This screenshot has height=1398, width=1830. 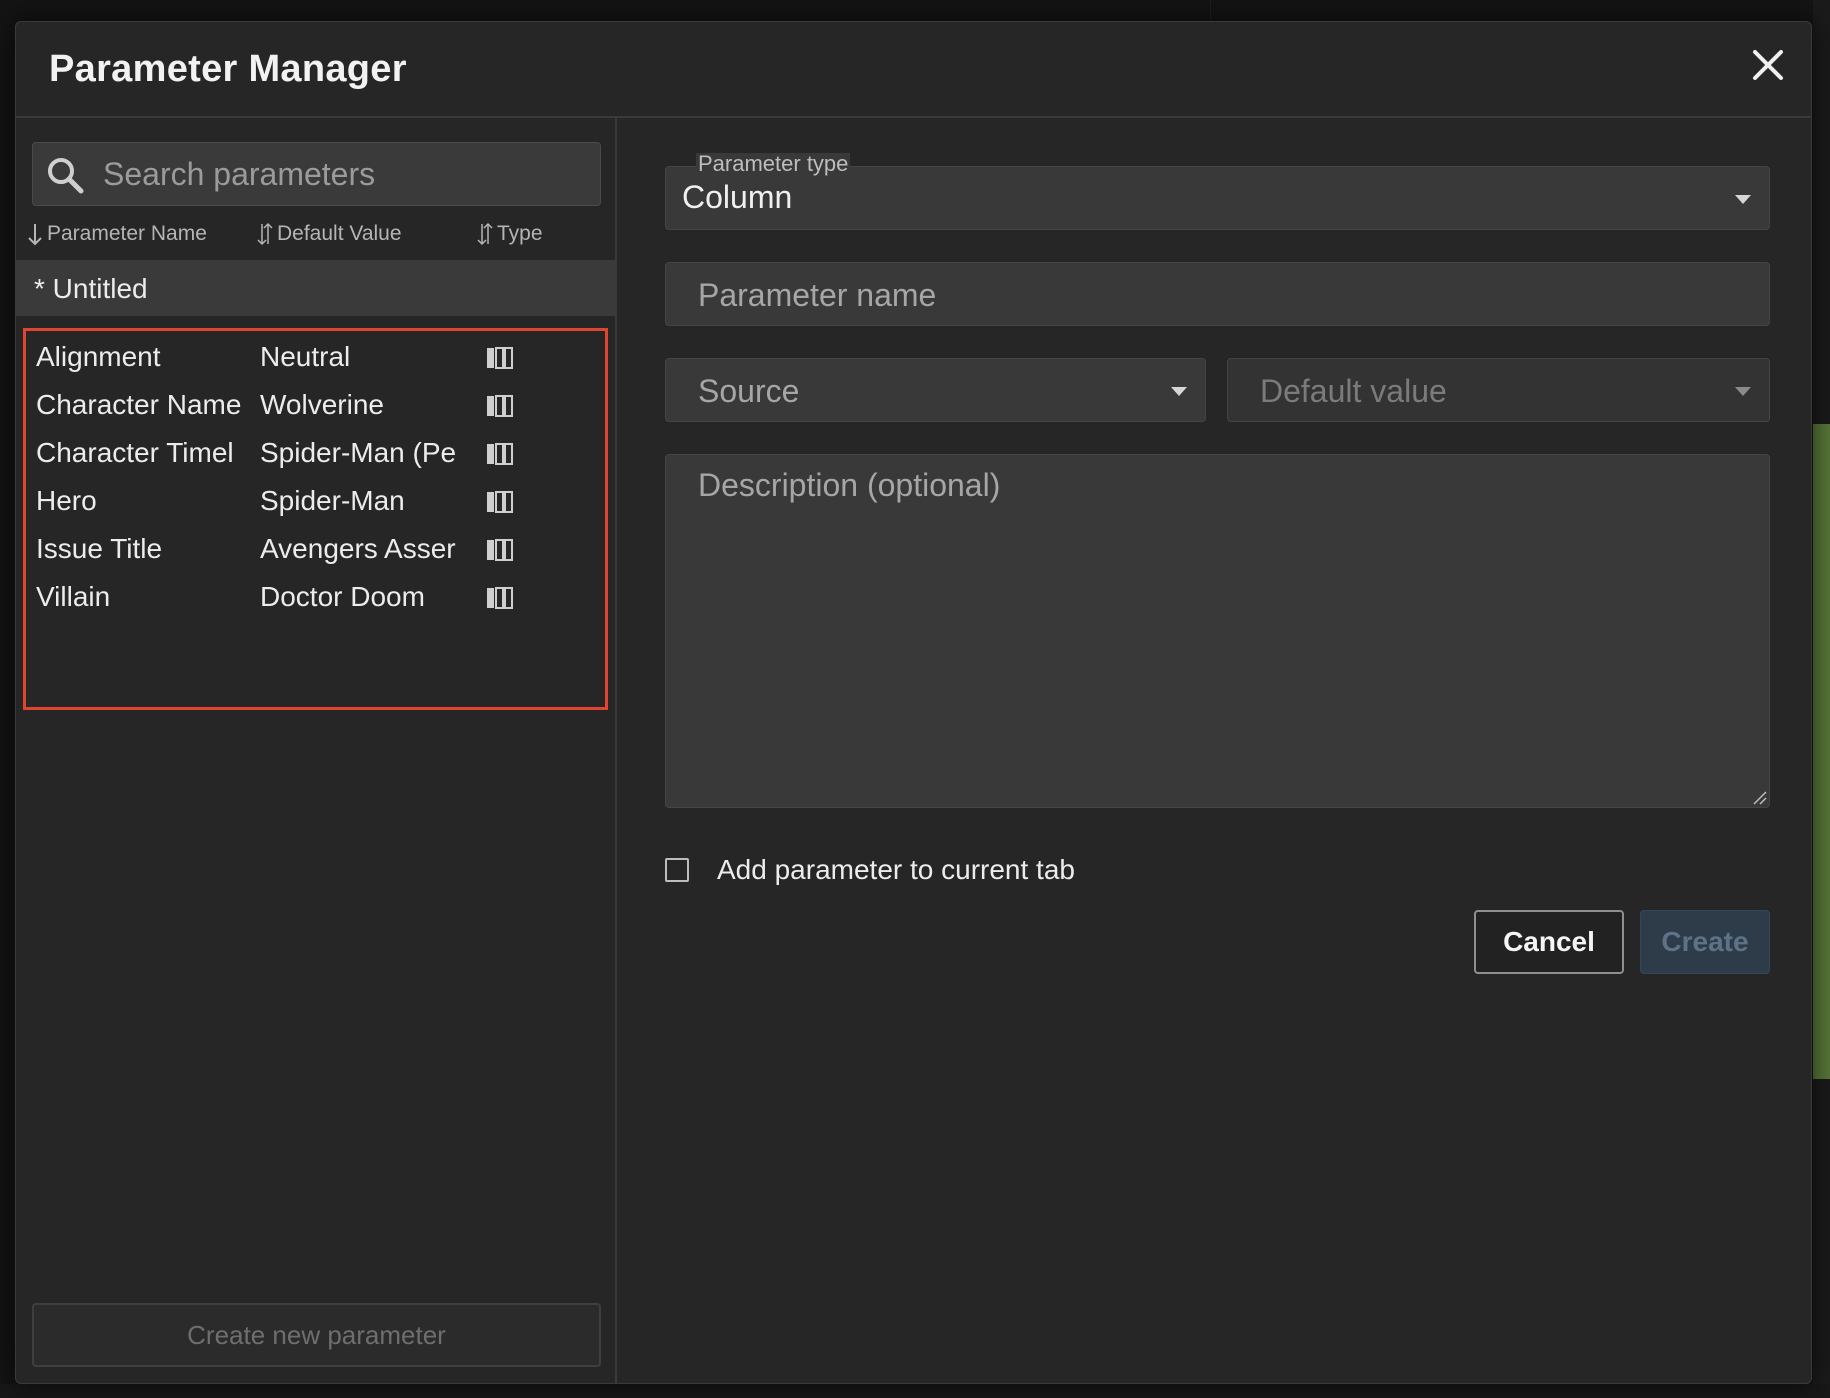 I want to click on parameter-default-value: Wolverine, so click(x=322, y=404).